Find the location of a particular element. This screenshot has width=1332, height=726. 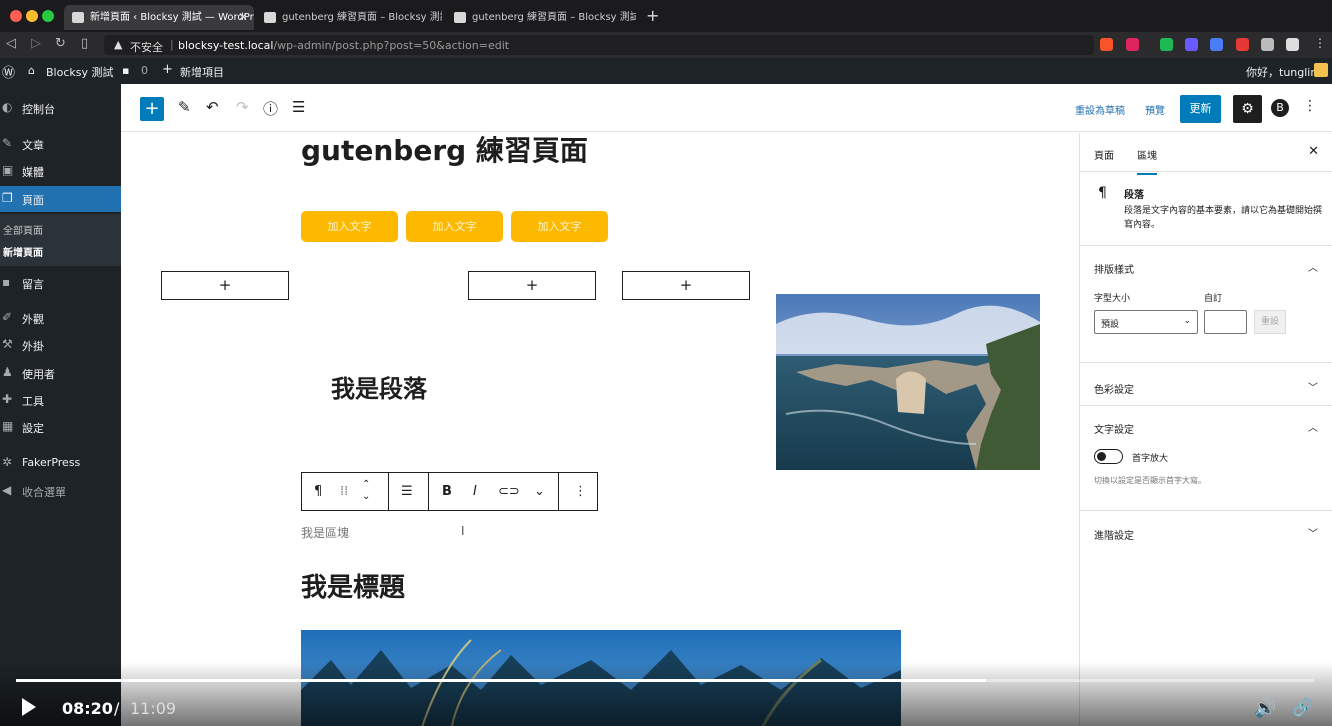

wordpress-logo-icon: Ⓦ is located at coordinates (8, 71).